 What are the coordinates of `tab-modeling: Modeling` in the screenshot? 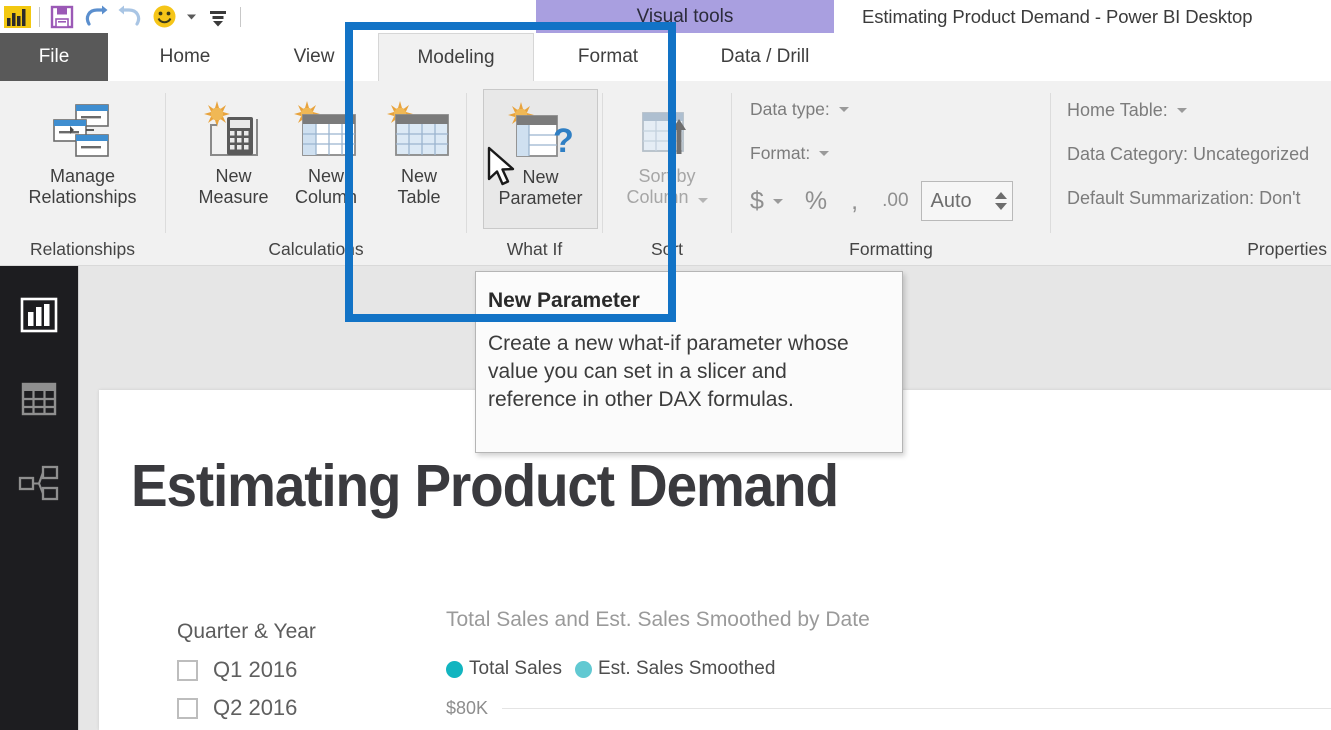 It's located at (456, 57).